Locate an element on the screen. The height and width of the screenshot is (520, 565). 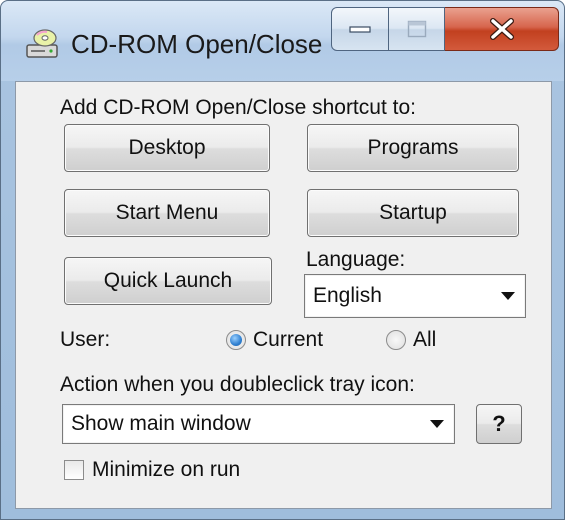
minimize-button is located at coordinates (360, 29).